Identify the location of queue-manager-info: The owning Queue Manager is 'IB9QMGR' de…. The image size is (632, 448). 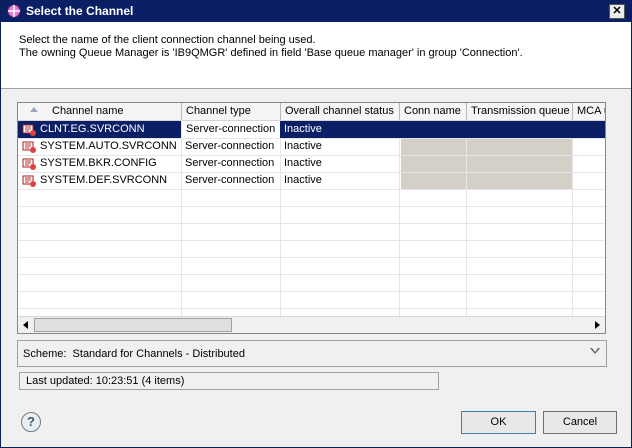
(271, 53).